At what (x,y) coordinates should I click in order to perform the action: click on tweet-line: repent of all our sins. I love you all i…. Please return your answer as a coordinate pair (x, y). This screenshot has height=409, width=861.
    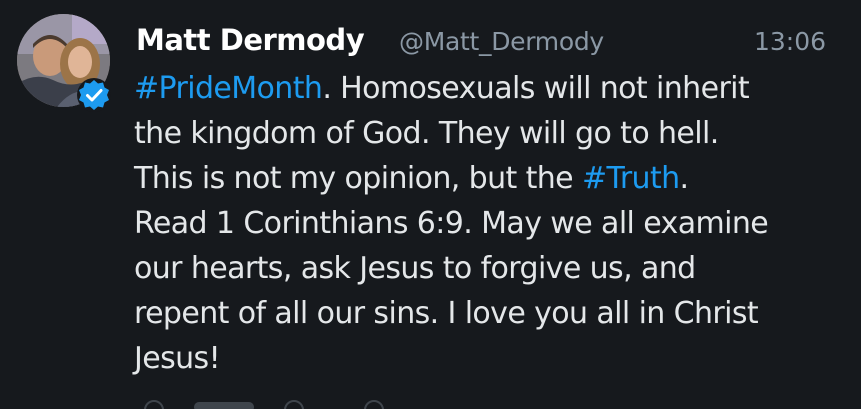
    Looking at the image, I should click on (446, 313).